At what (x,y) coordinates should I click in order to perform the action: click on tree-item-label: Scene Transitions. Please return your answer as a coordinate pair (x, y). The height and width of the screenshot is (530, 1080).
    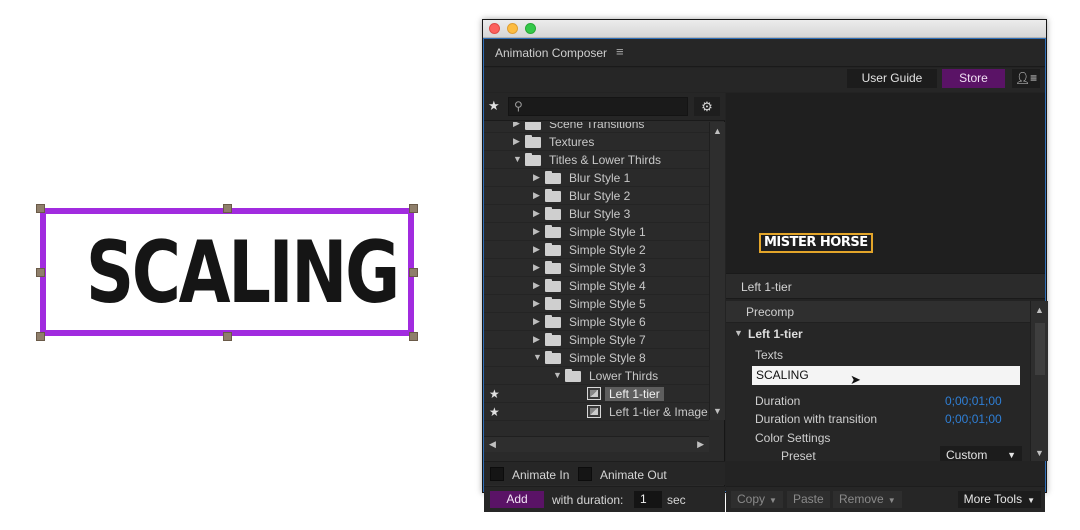
    Looking at the image, I should click on (597, 126).